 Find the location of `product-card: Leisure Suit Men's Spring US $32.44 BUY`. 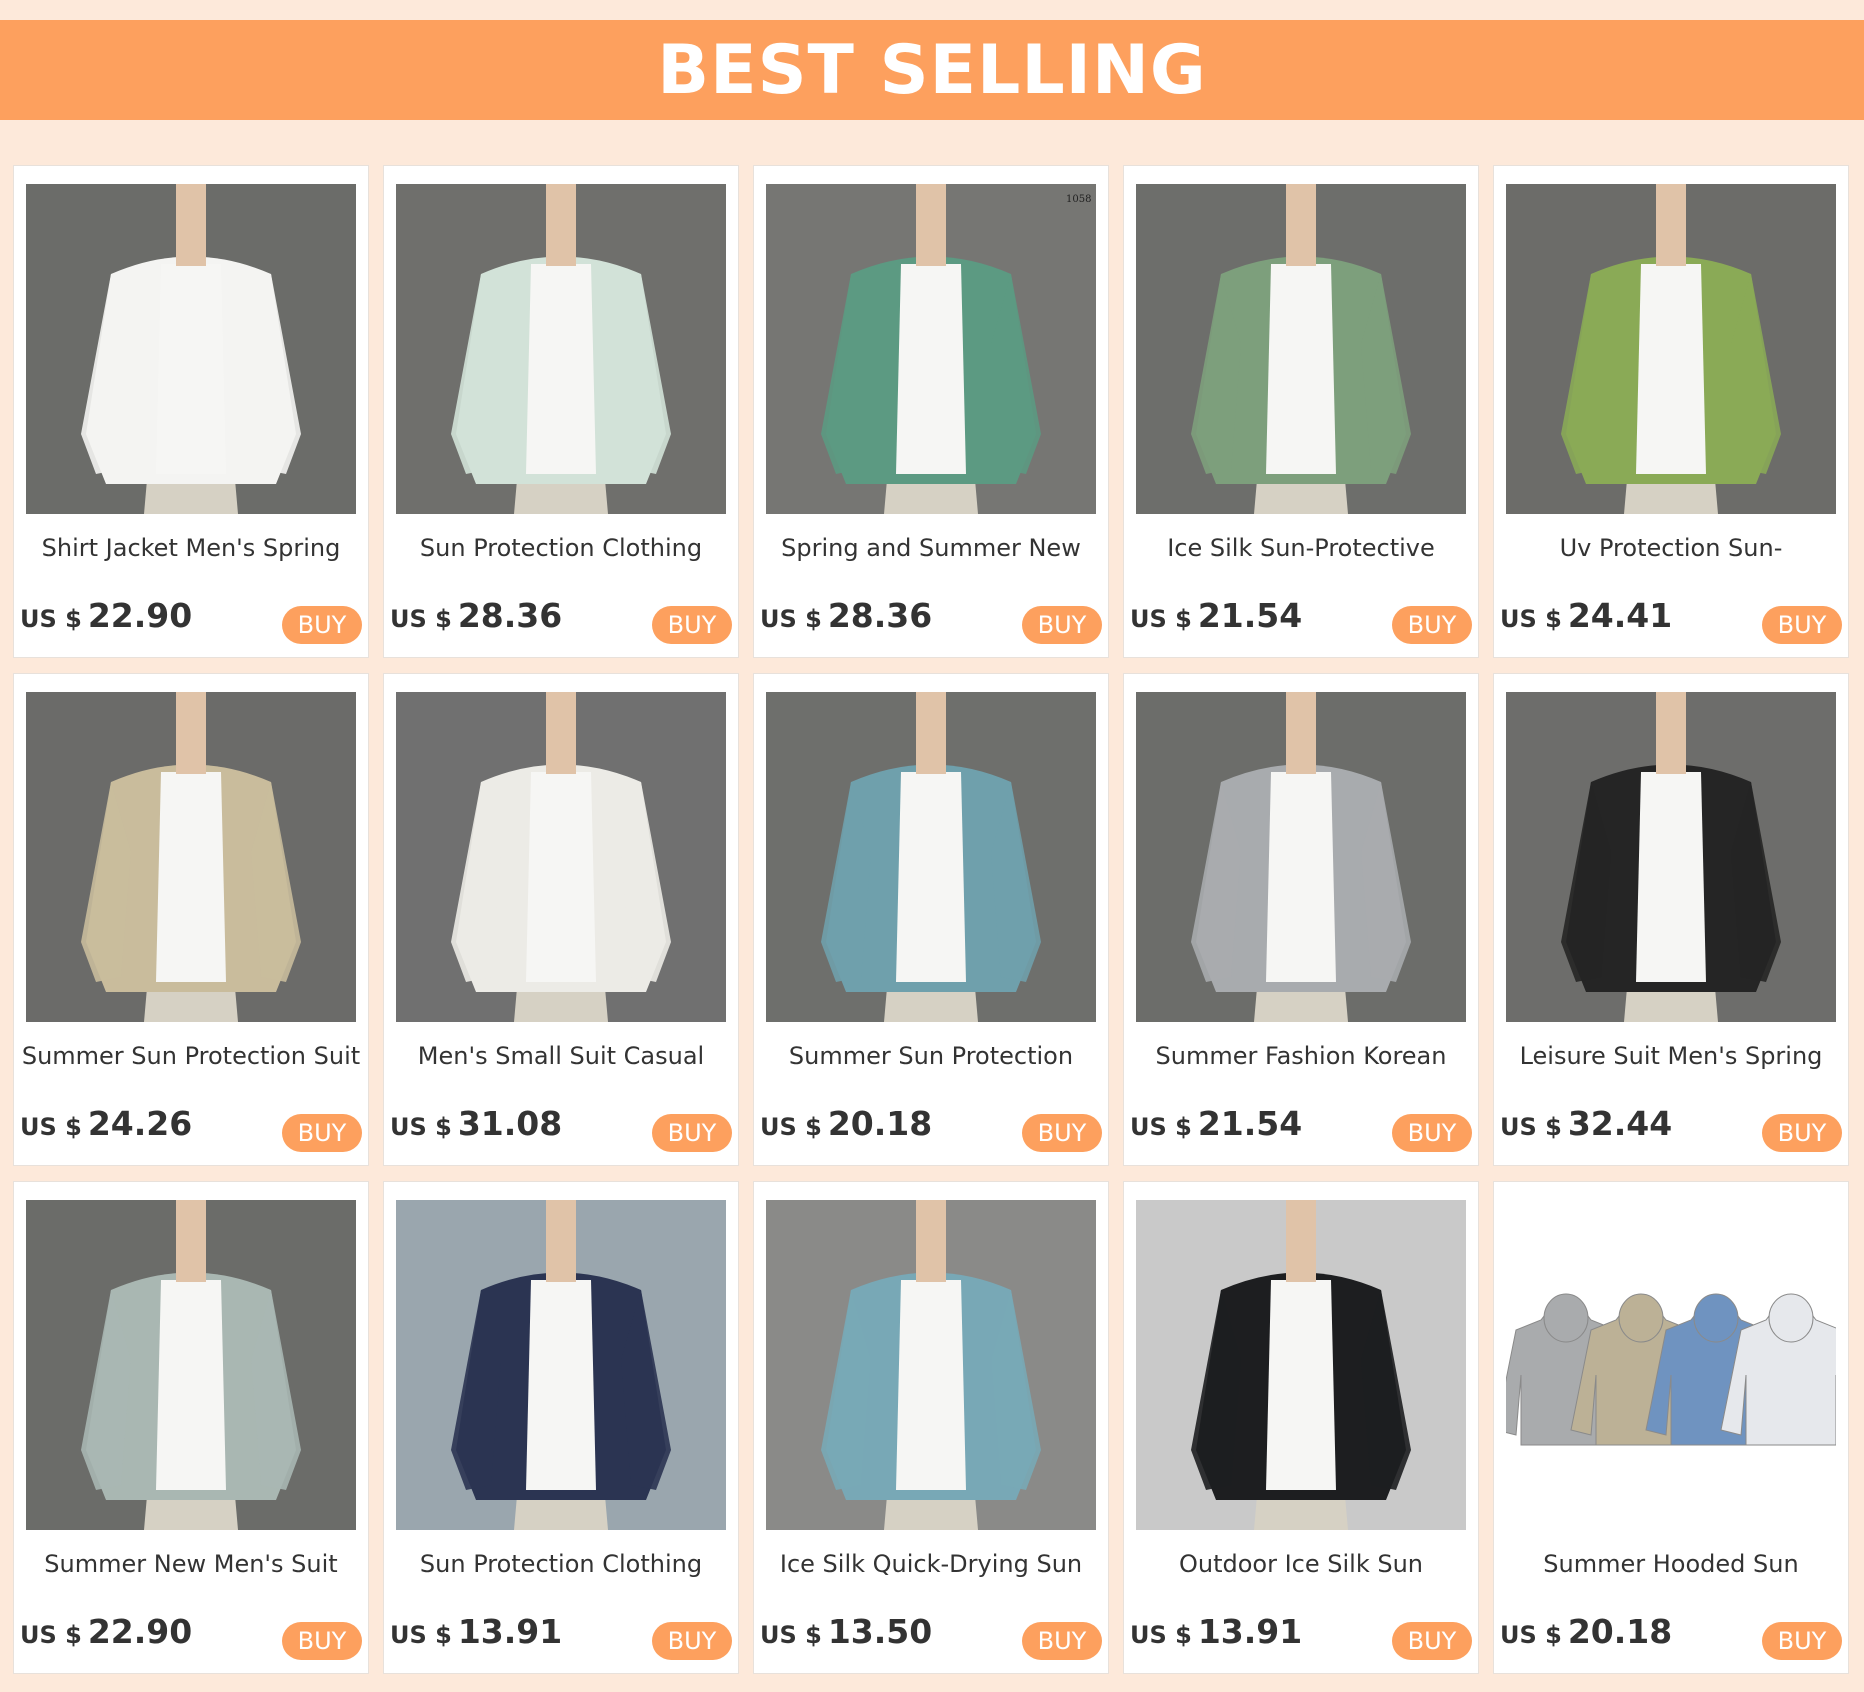

product-card: Leisure Suit Men's Spring US $32.44 BUY is located at coordinates (1671, 919).